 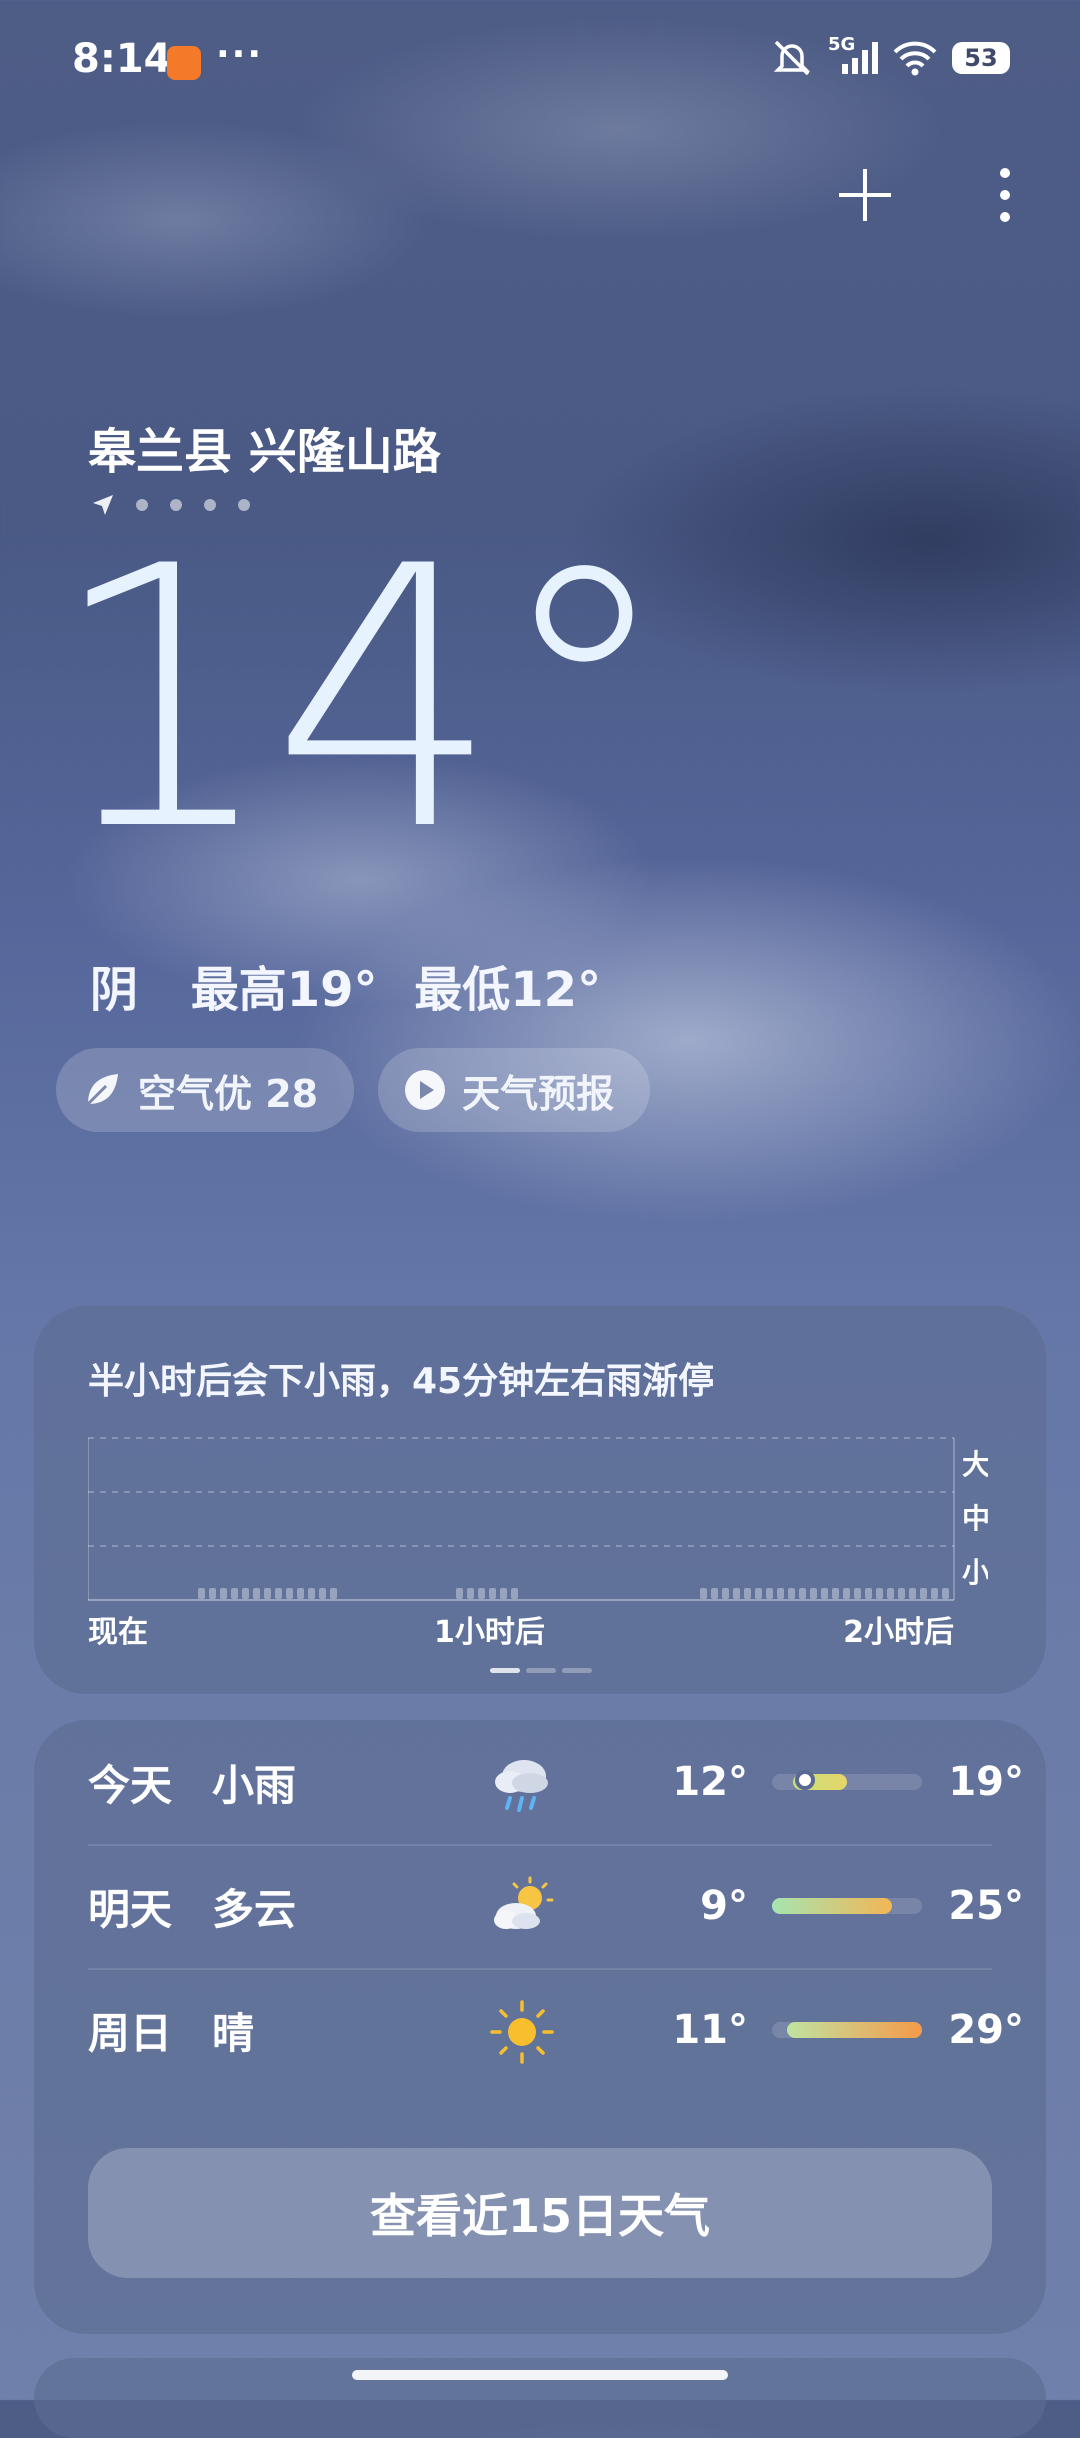 I want to click on time-label-2h: 2小时后, so click(x=898, y=1632).